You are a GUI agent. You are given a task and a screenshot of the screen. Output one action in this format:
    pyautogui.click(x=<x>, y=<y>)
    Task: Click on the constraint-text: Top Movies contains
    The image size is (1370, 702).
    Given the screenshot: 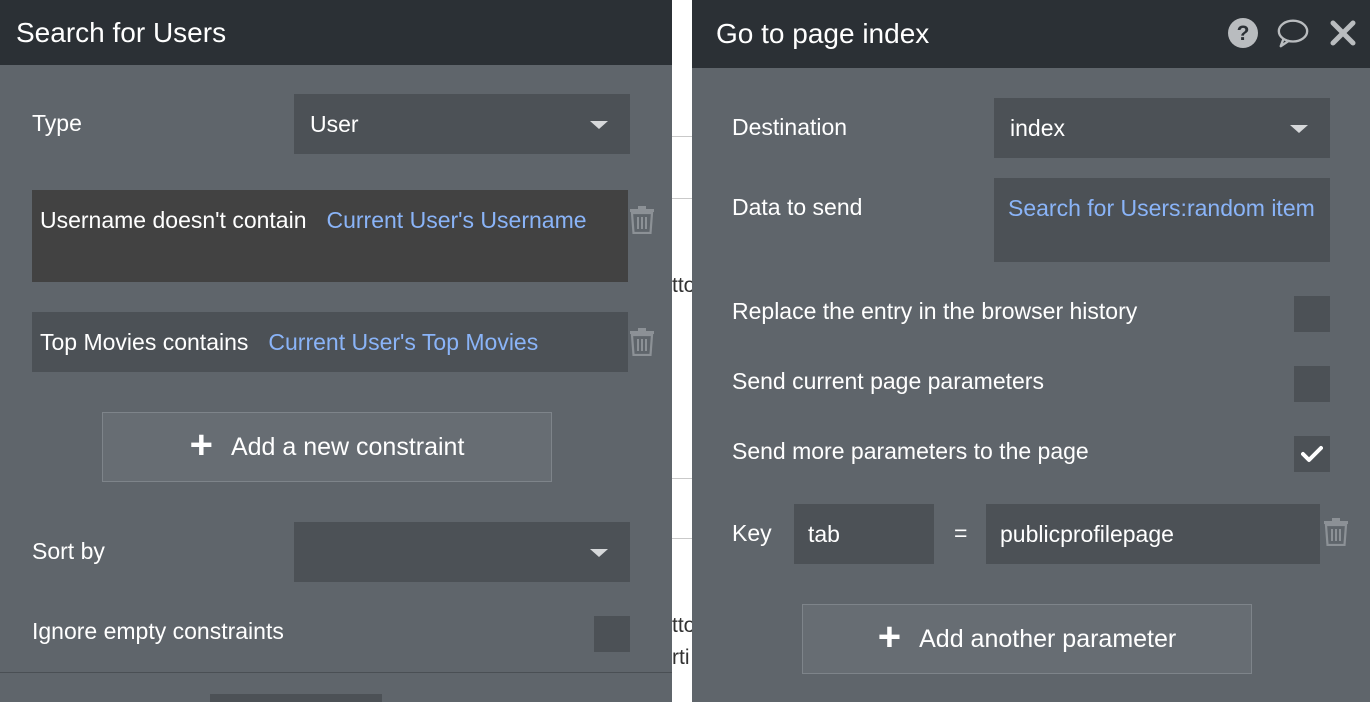 What is the action you would take?
    pyautogui.click(x=144, y=342)
    